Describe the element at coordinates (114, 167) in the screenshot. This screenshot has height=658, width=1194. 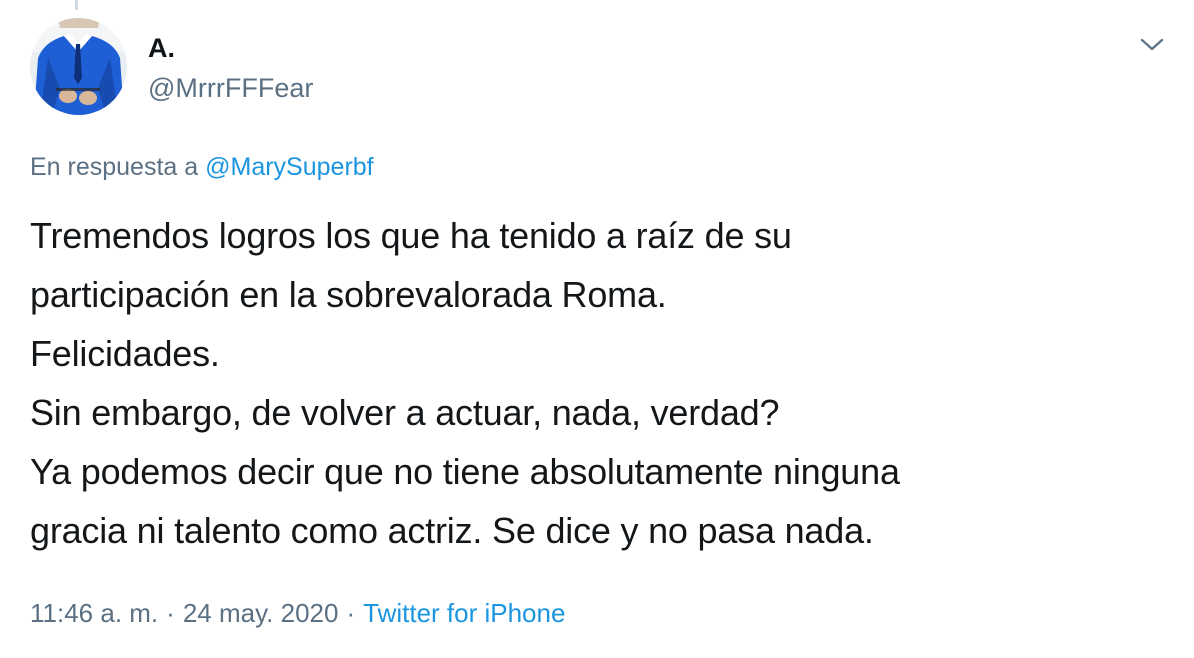
I see `reply-prefix: En respuesta a` at that location.